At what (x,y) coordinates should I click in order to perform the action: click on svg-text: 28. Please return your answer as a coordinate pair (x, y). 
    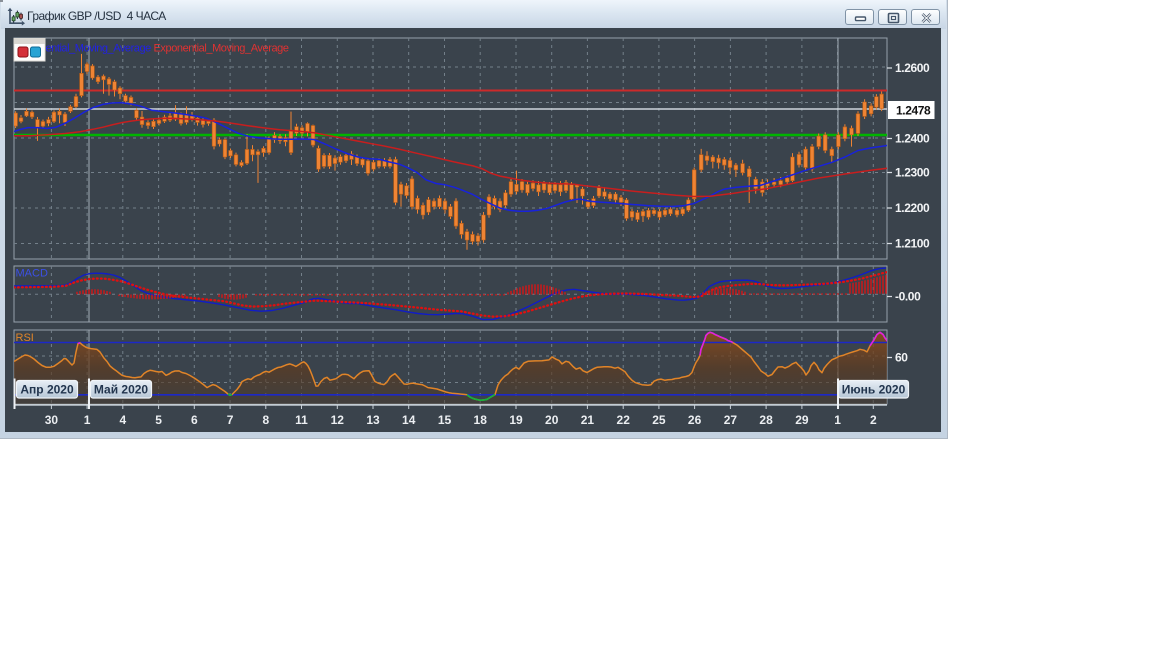
    Looking at the image, I should click on (766, 420).